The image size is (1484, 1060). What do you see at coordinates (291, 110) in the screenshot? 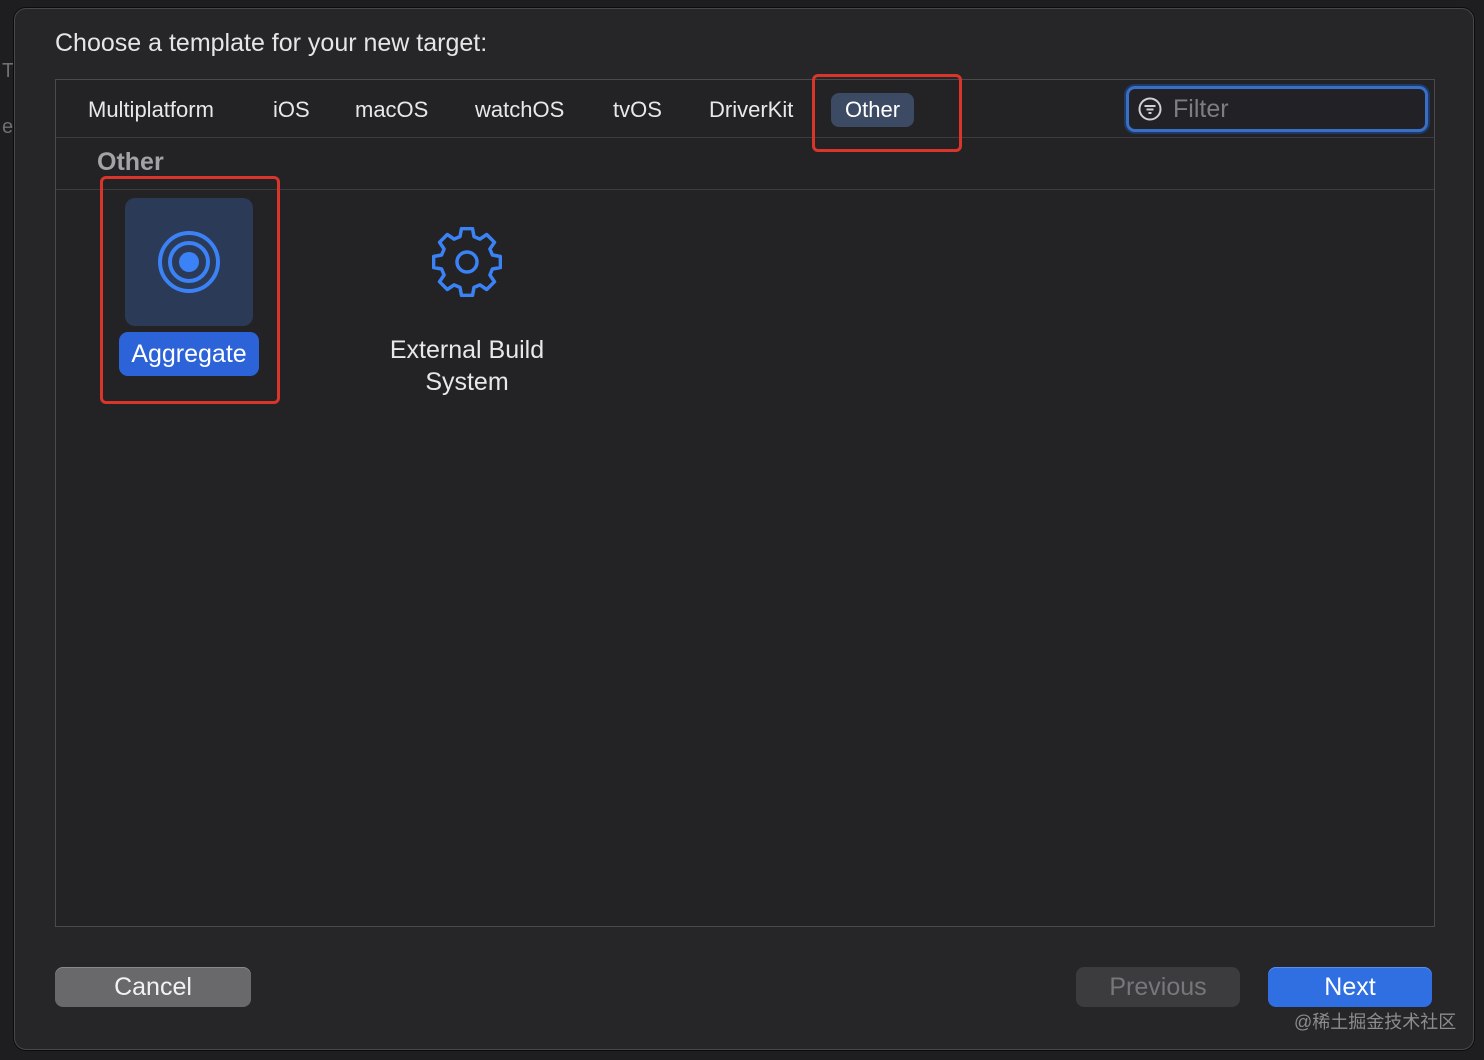
I see `tab-ios: iOS` at bounding box center [291, 110].